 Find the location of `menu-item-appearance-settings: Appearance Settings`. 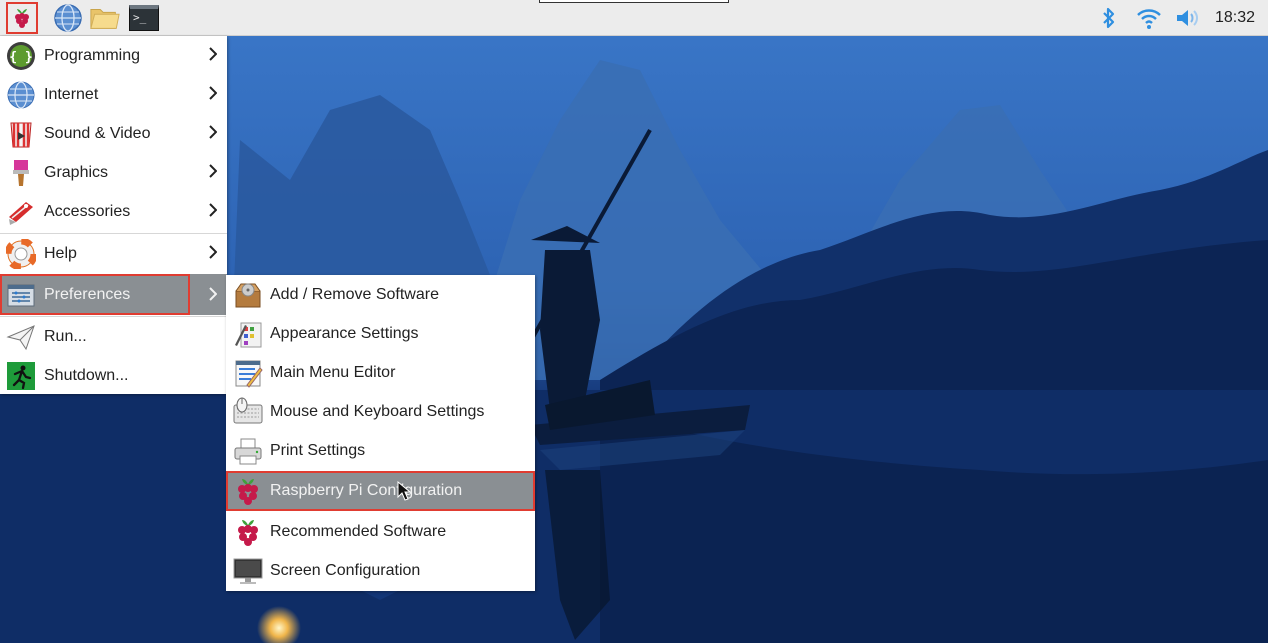

menu-item-appearance-settings: Appearance Settings is located at coordinates (380, 333).